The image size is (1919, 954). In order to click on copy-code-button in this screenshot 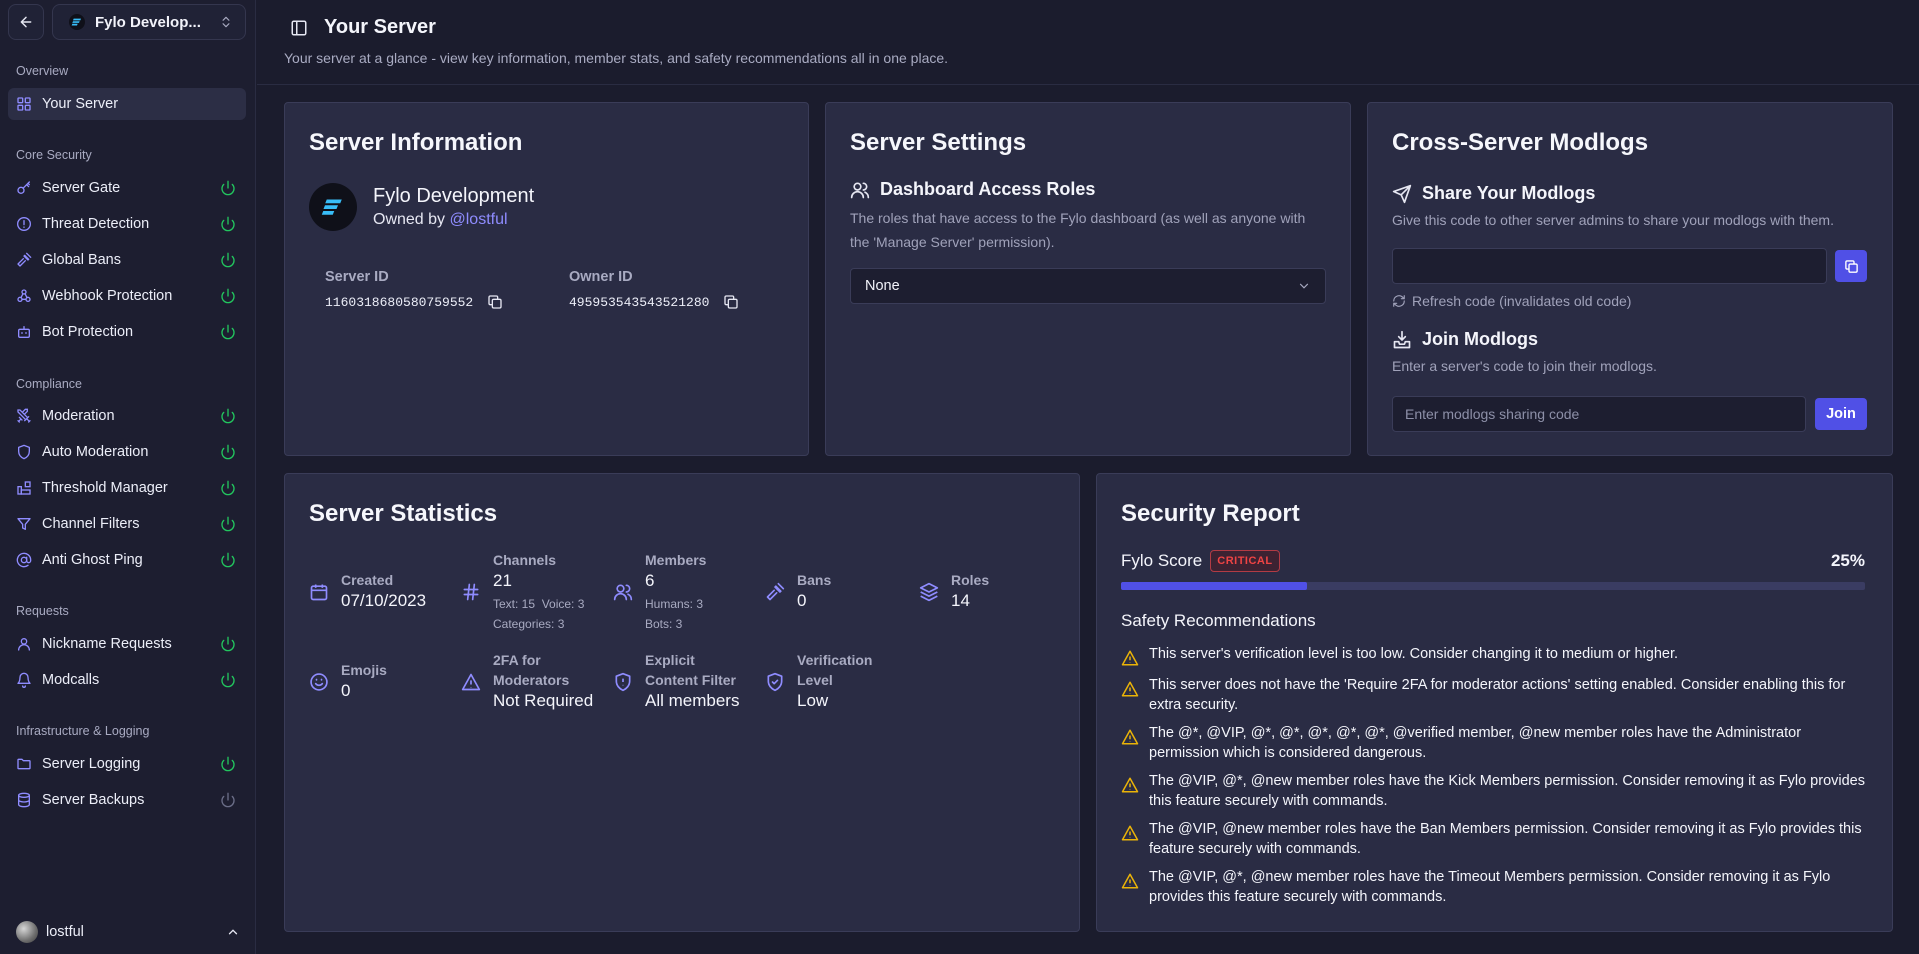, I will do `click(1851, 266)`.